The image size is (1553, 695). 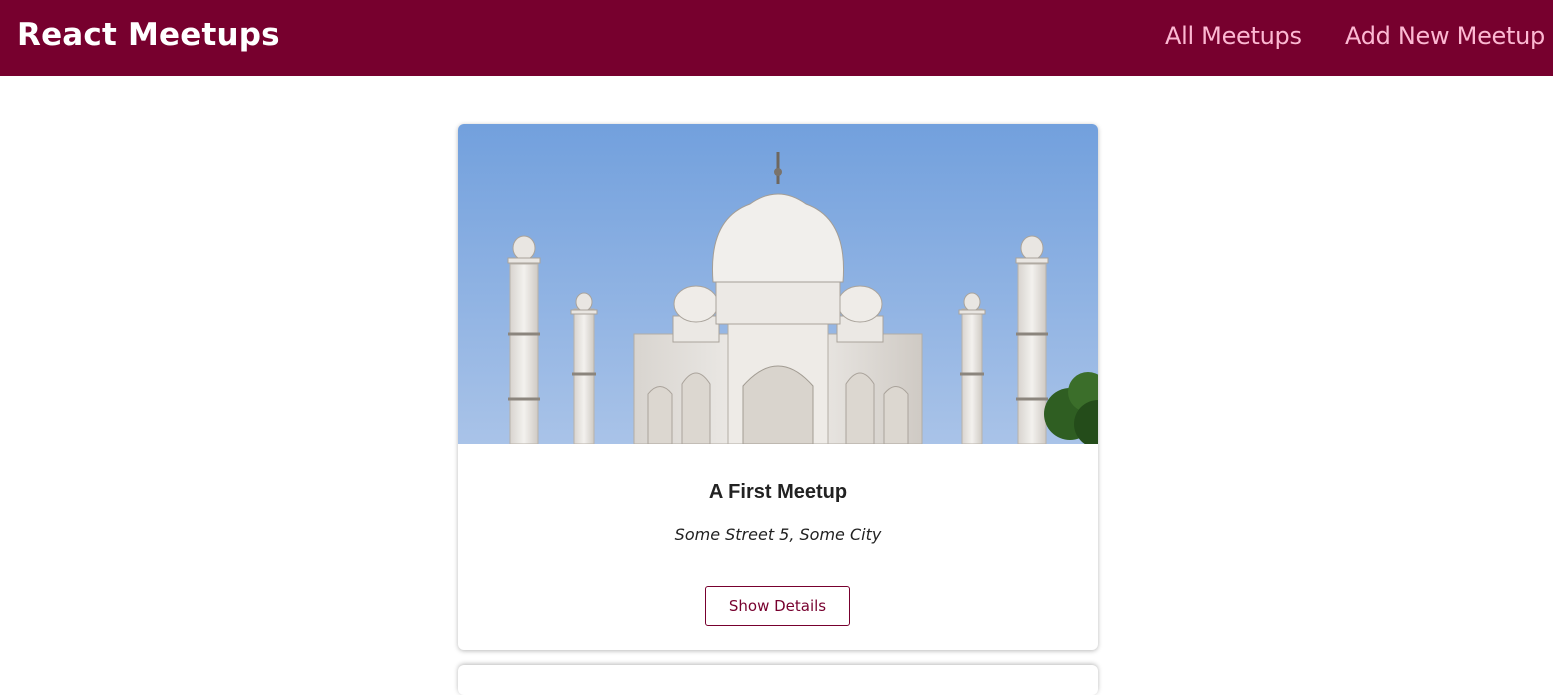 I want to click on site-logo: React Meetups, so click(x=148, y=35).